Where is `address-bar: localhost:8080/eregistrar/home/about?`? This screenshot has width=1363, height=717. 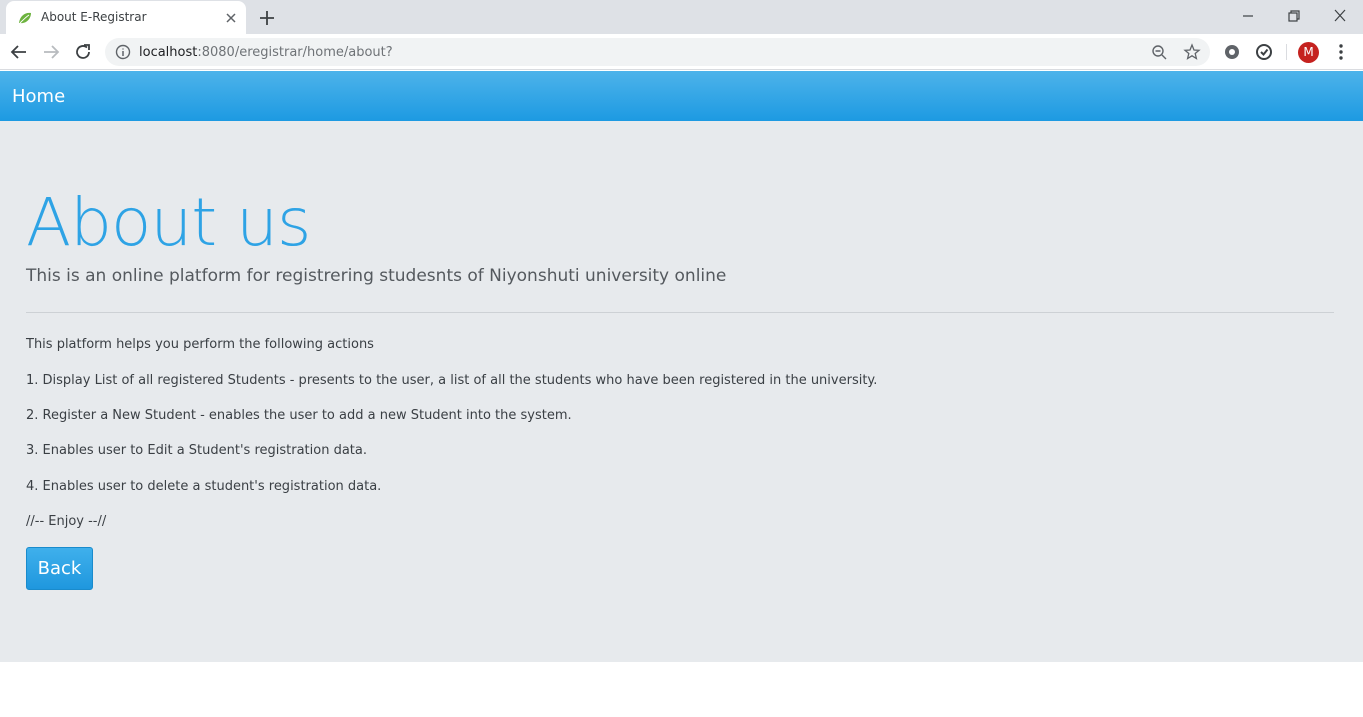
address-bar: localhost:8080/eregistrar/home/about? is located at coordinates (657, 52).